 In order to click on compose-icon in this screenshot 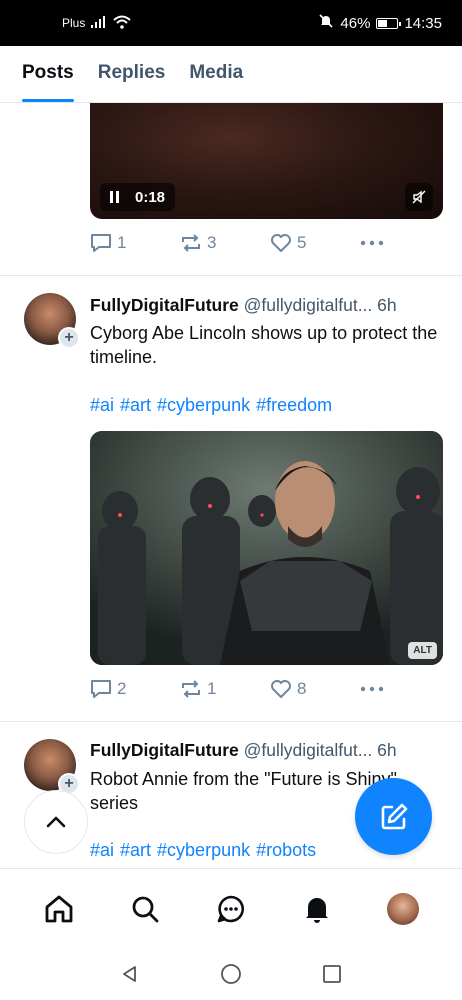, I will do `click(394, 816)`.